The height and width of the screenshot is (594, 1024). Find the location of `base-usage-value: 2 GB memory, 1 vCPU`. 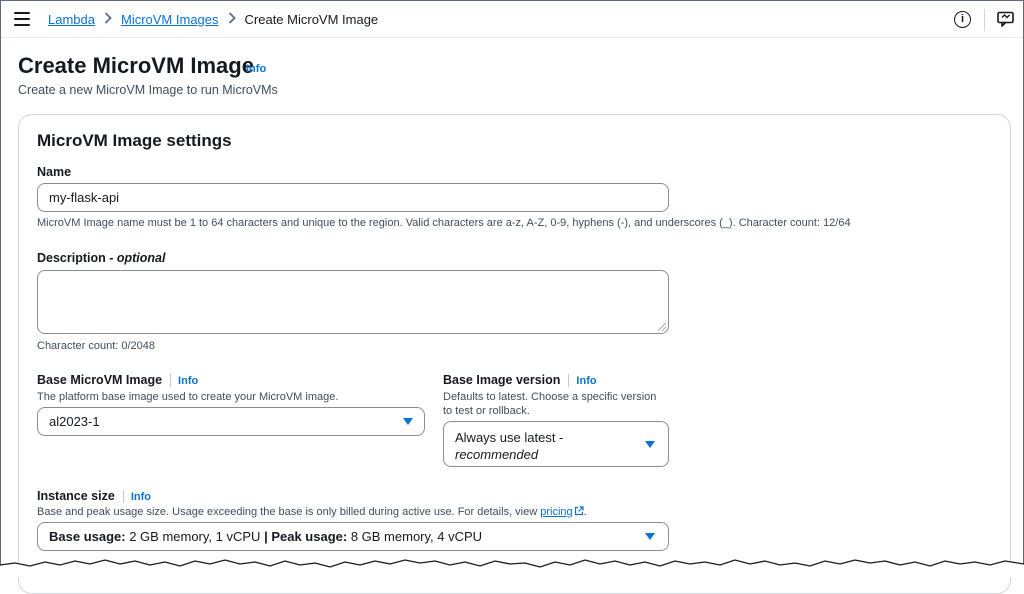

base-usage-value: 2 GB memory, 1 vCPU is located at coordinates (195, 536).